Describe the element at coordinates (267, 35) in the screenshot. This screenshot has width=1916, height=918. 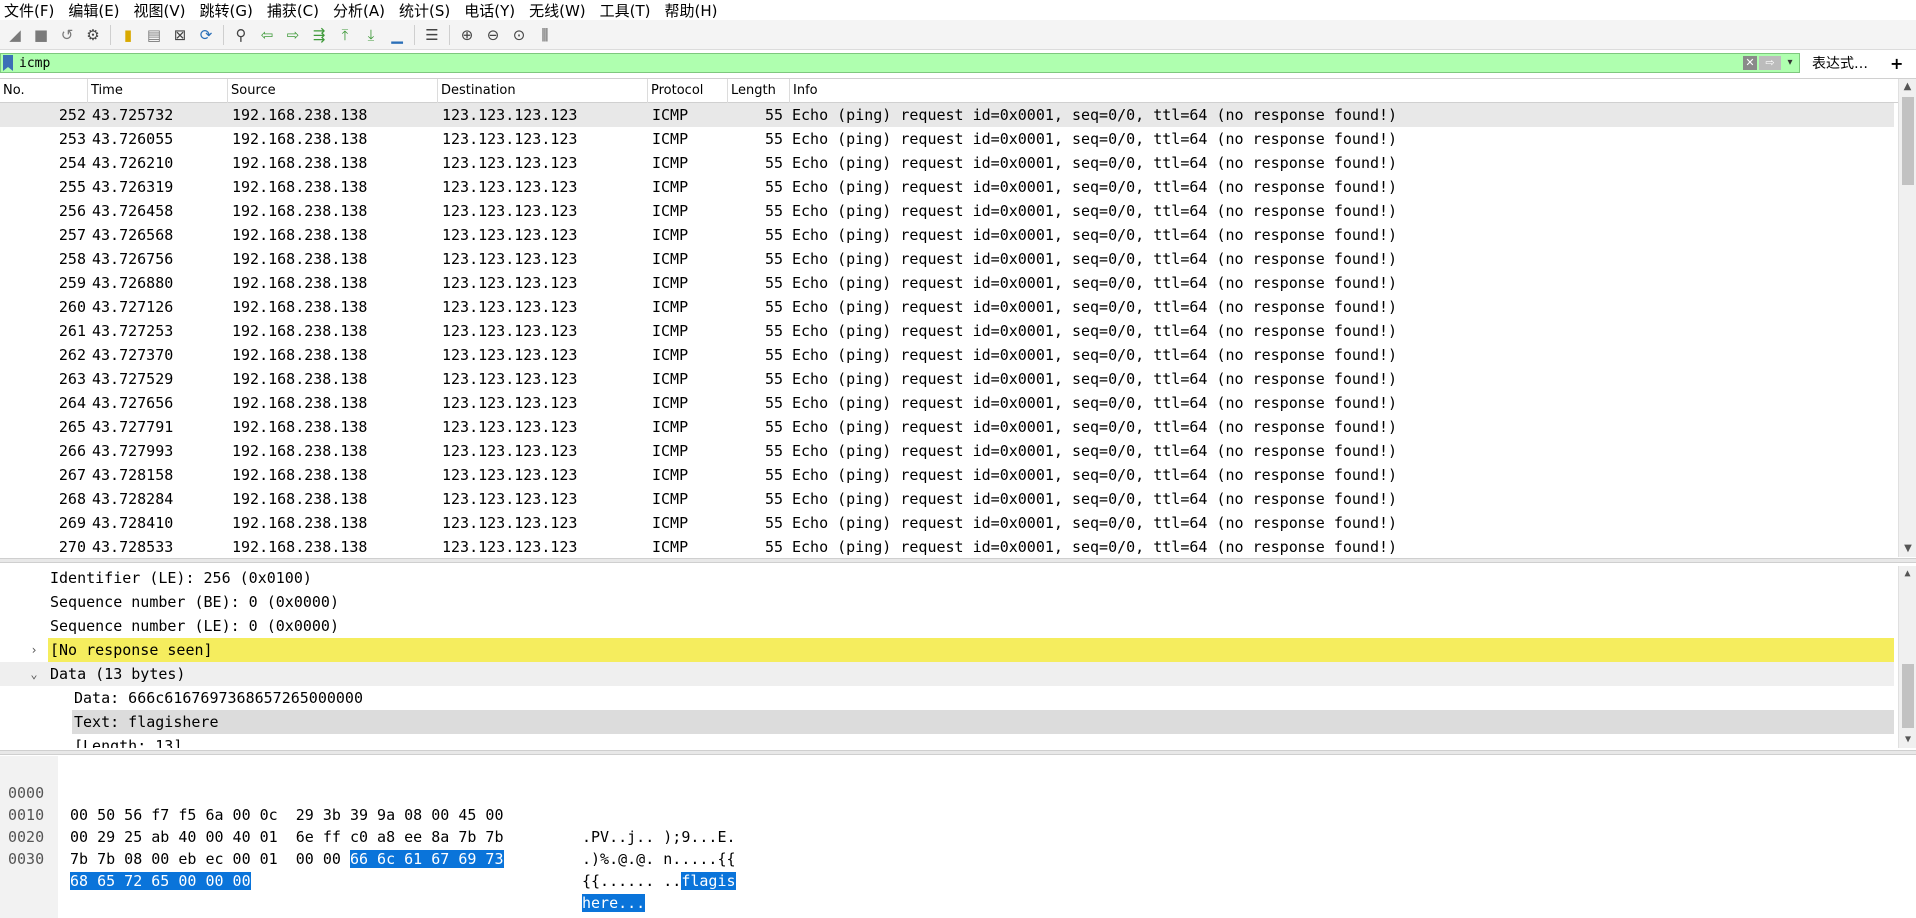
I see `go-back-icon: ⇦` at that location.